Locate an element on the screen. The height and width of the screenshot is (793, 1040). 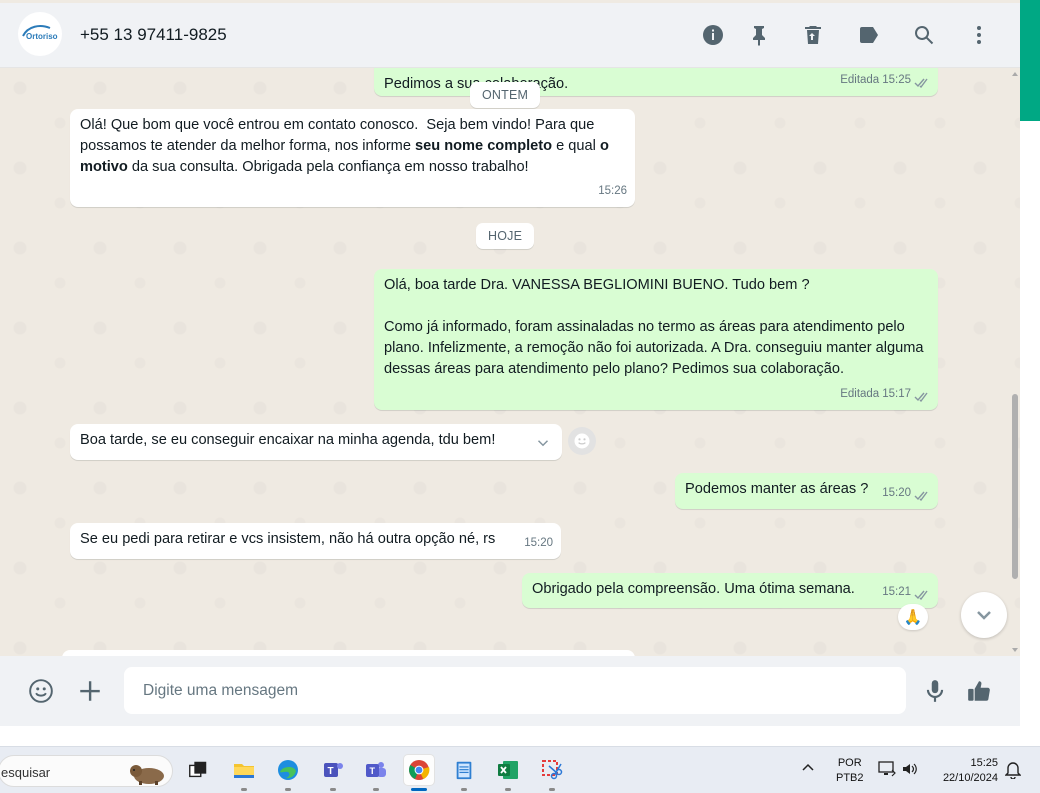
edge-icon is located at coordinates (288, 773).